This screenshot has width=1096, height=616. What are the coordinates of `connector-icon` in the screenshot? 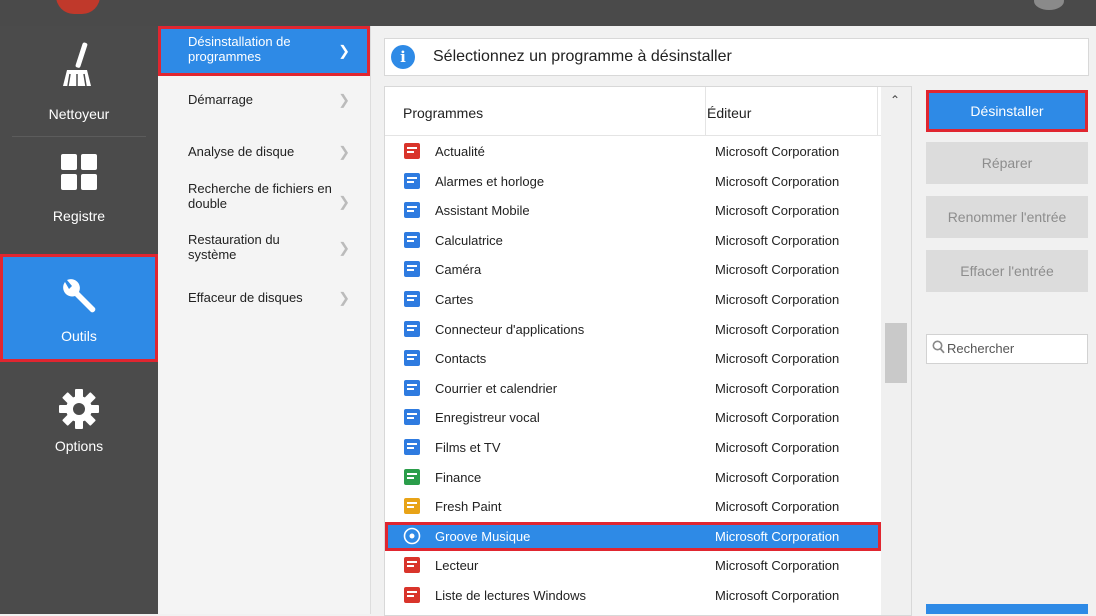 It's located at (412, 329).